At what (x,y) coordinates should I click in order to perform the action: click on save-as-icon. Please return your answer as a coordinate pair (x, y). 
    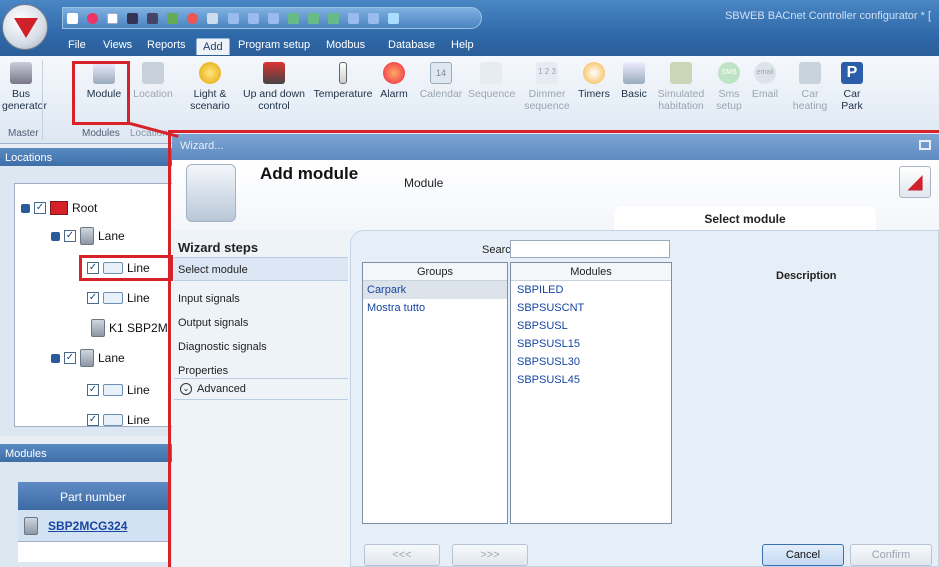
    Looking at the image, I should click on (153, 18).